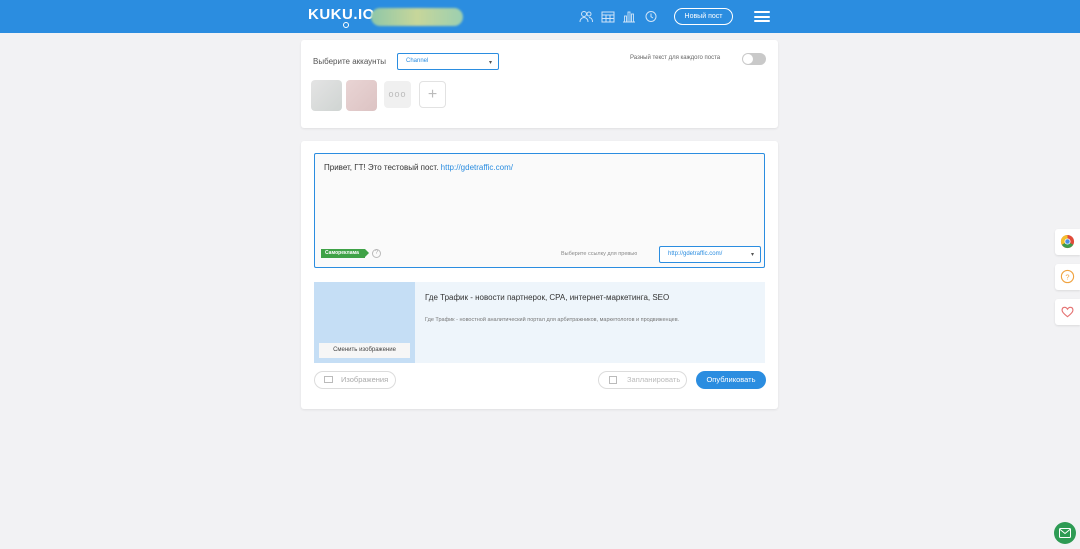 The width and height of the screenshot is (1080, 549). I want to click on preview-link-select: http://gdetraffic.com/ ▾, so click(710, 254).